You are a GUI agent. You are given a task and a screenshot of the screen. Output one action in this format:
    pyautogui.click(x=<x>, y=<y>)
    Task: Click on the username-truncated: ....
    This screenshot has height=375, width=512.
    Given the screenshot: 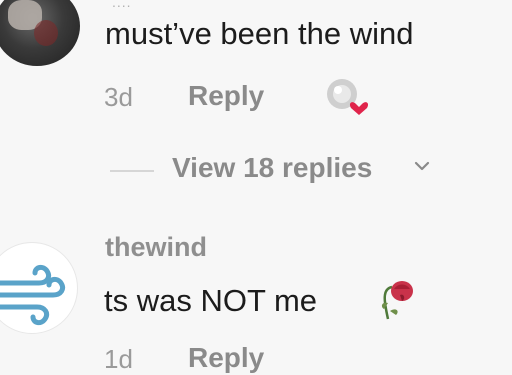 What is the action you would take?
    pyautogui.click(x=122, y=5)
    